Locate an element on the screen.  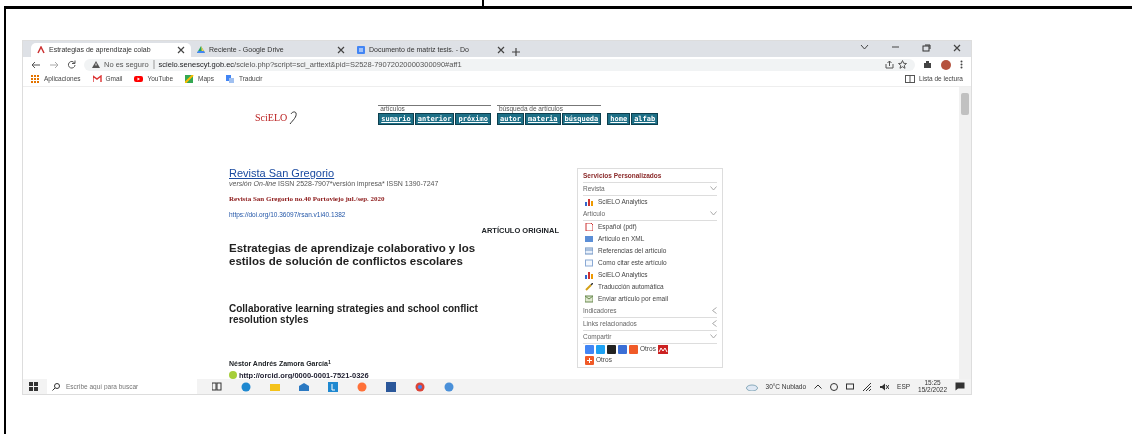
translate-icon is located at coordinates (230, 79).